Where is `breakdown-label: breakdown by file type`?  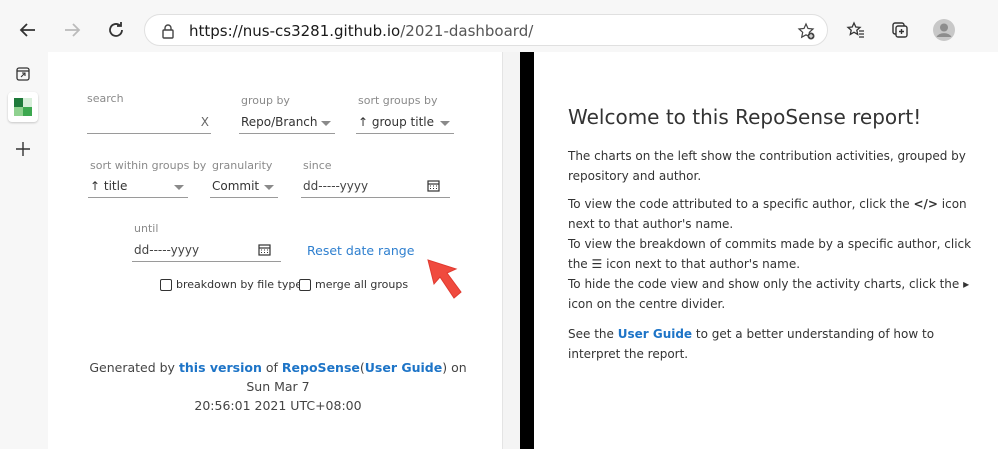
breakdown-label: breakdown by file type is located at coordinates (239, 284).